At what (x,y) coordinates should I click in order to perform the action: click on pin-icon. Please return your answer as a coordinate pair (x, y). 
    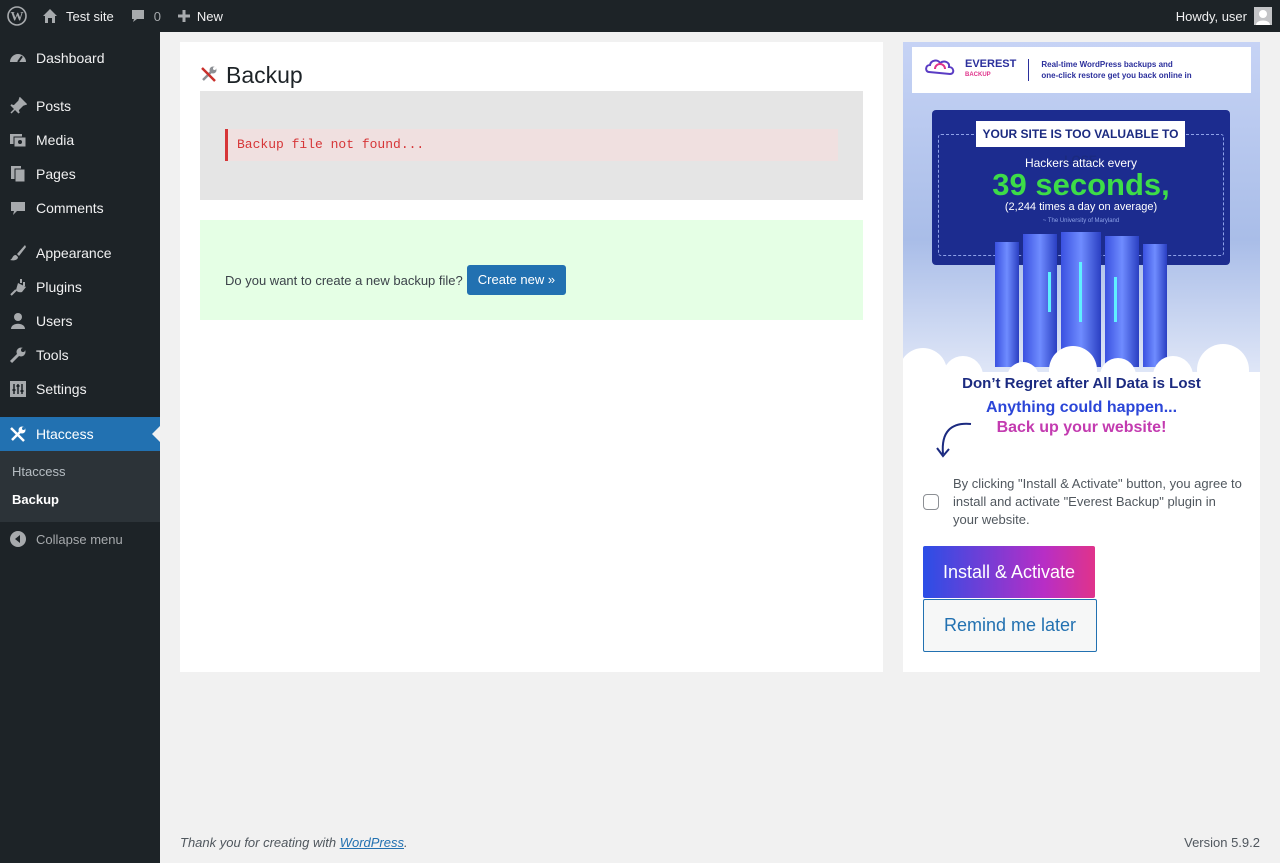
    Looking at the image, I should click on (18, 106).